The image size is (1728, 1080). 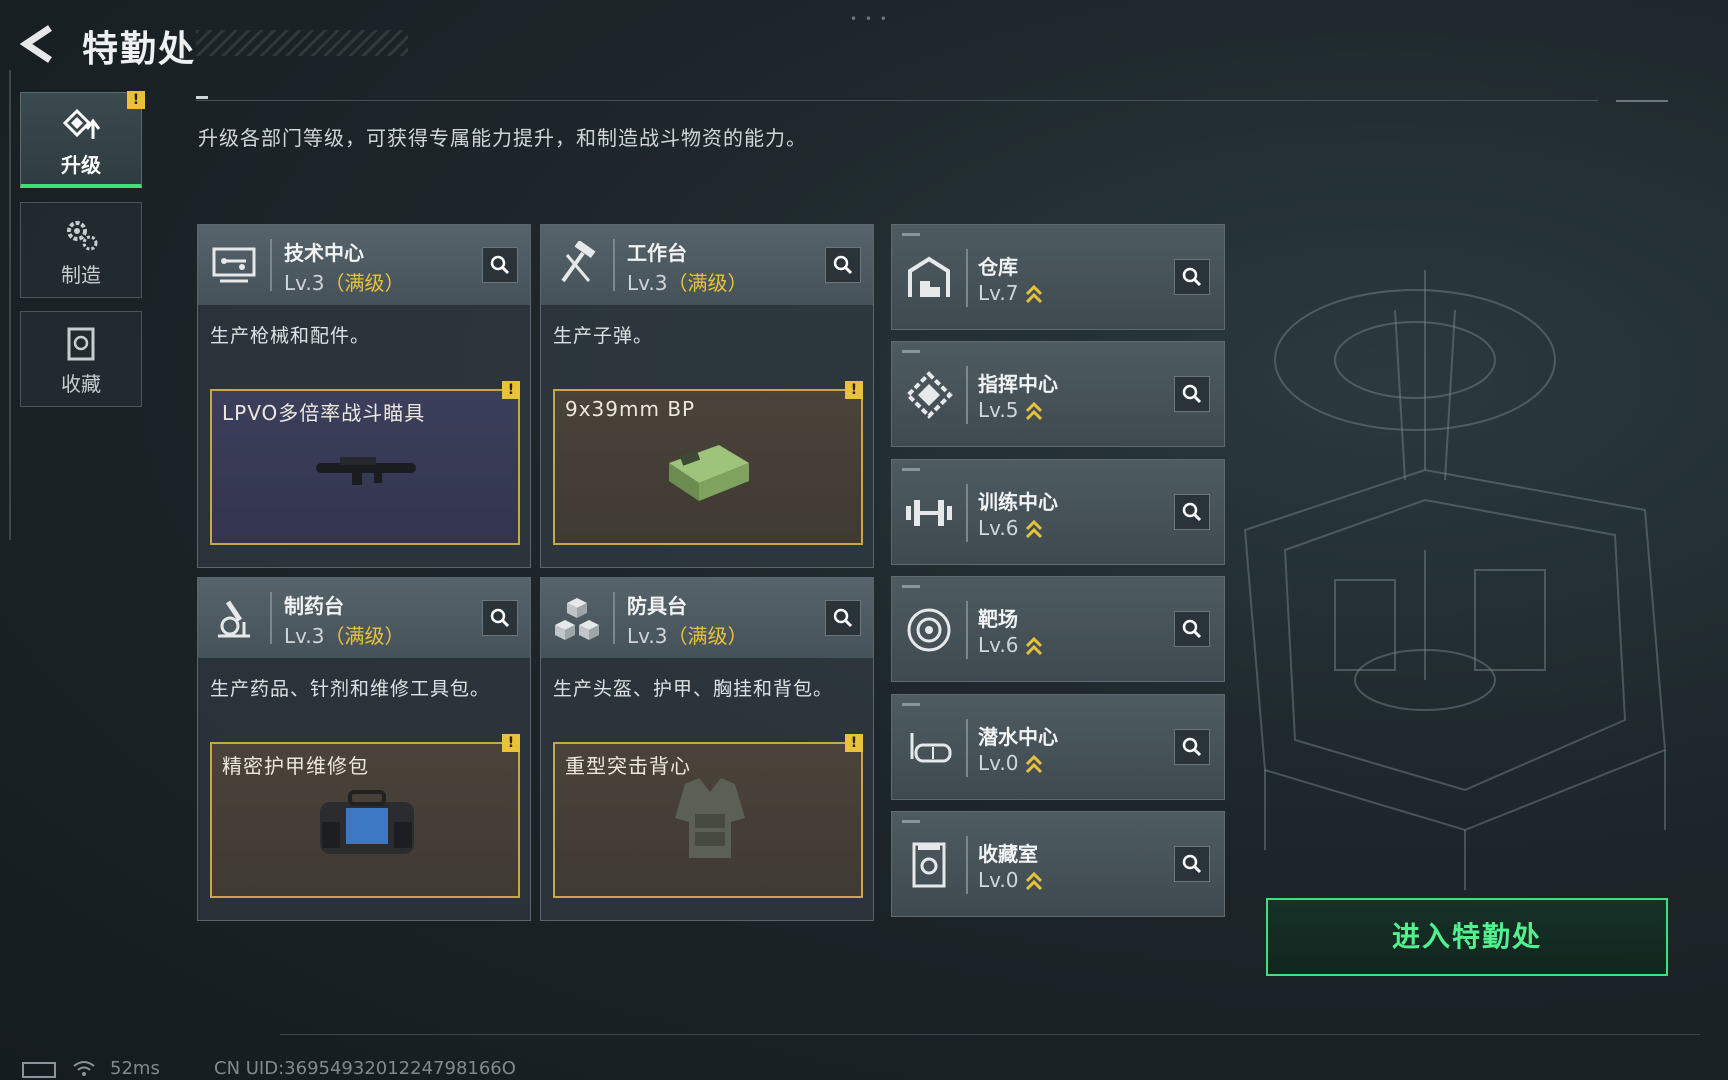 I want to click on cubes-icon, so click(x=577, y=619).